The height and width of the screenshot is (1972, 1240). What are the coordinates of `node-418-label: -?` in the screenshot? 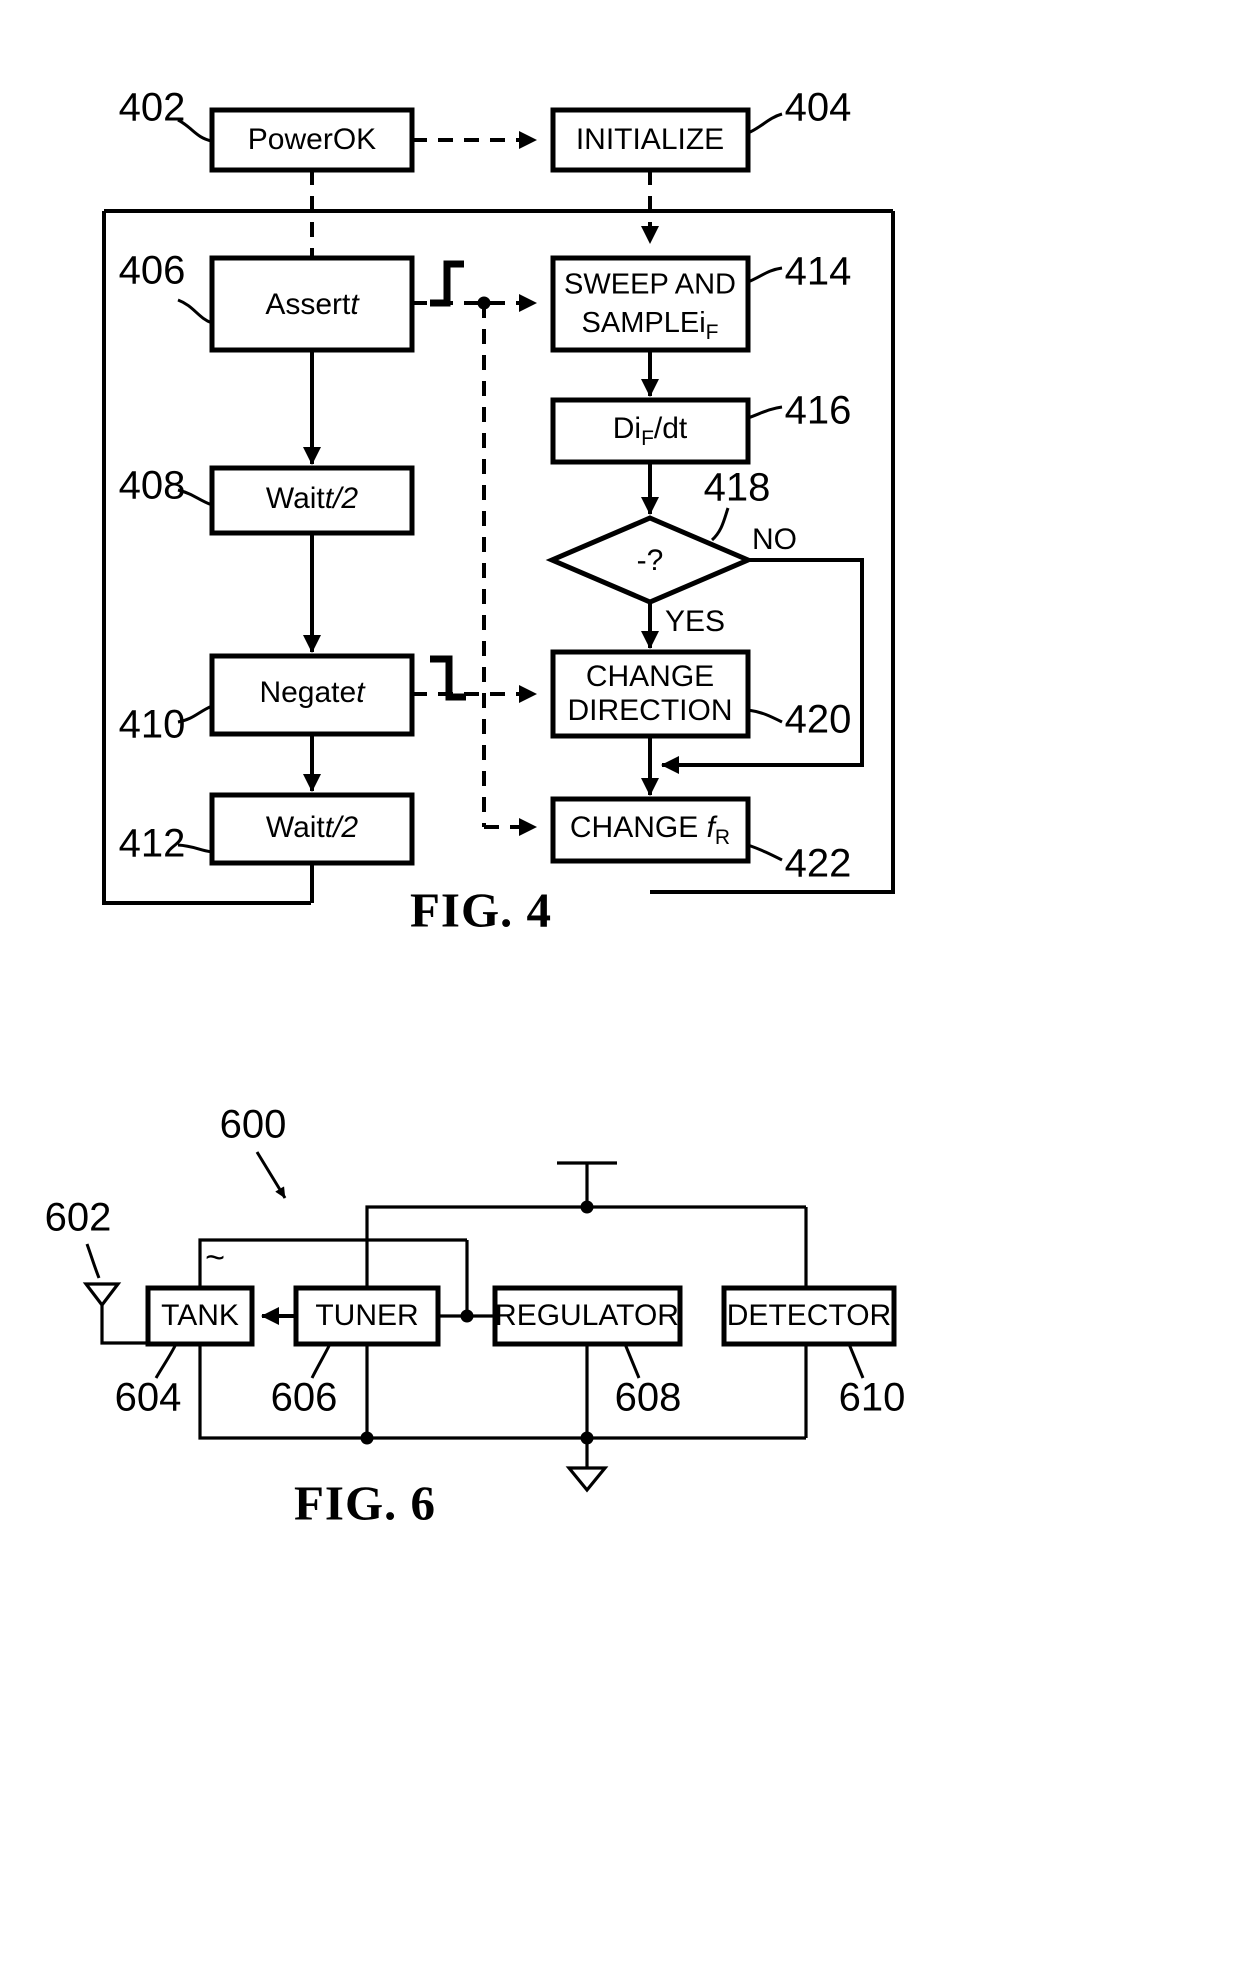 It's located at (650, 560).